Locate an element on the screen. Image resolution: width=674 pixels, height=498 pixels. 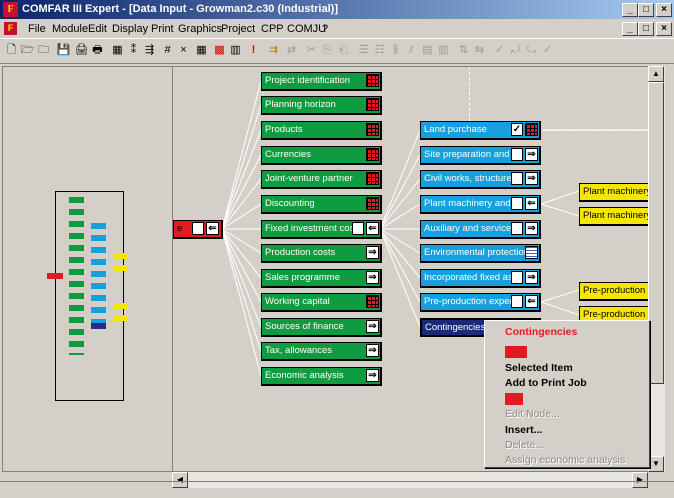
save-icon: 💾 is located at coordinates (63, 50).